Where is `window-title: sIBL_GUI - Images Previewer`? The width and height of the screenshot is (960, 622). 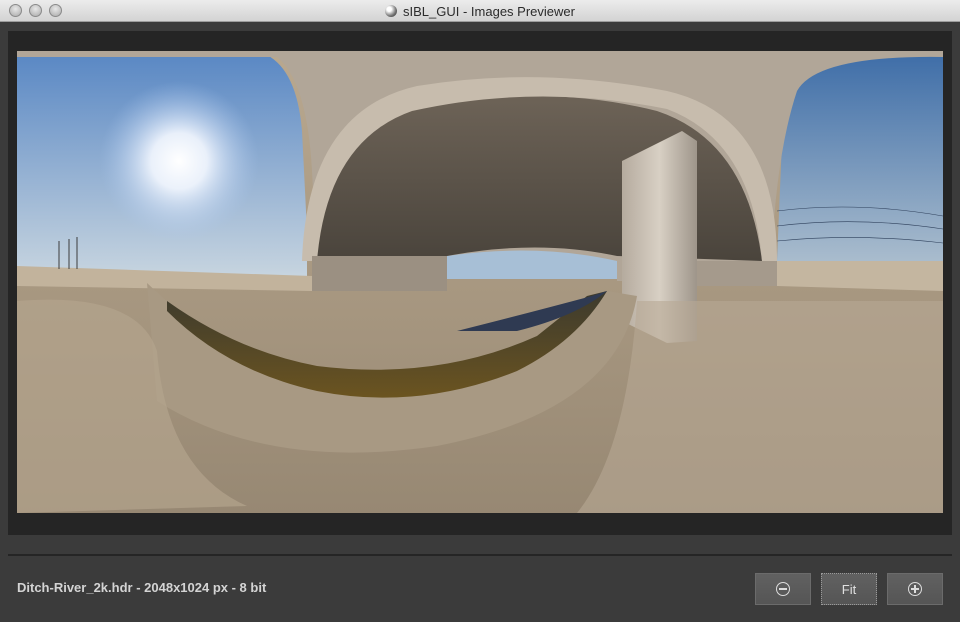
window-title: sIBL_GUI - Images Previewer is located at coordinates (489, 11).